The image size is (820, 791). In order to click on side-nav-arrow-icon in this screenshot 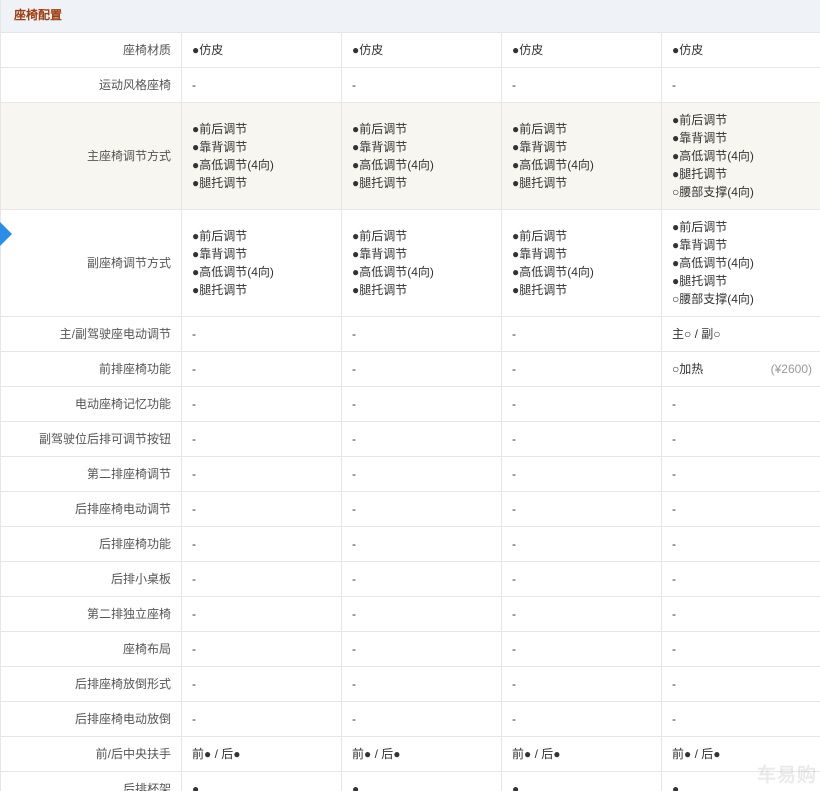, I will do `click(6, 234)`.